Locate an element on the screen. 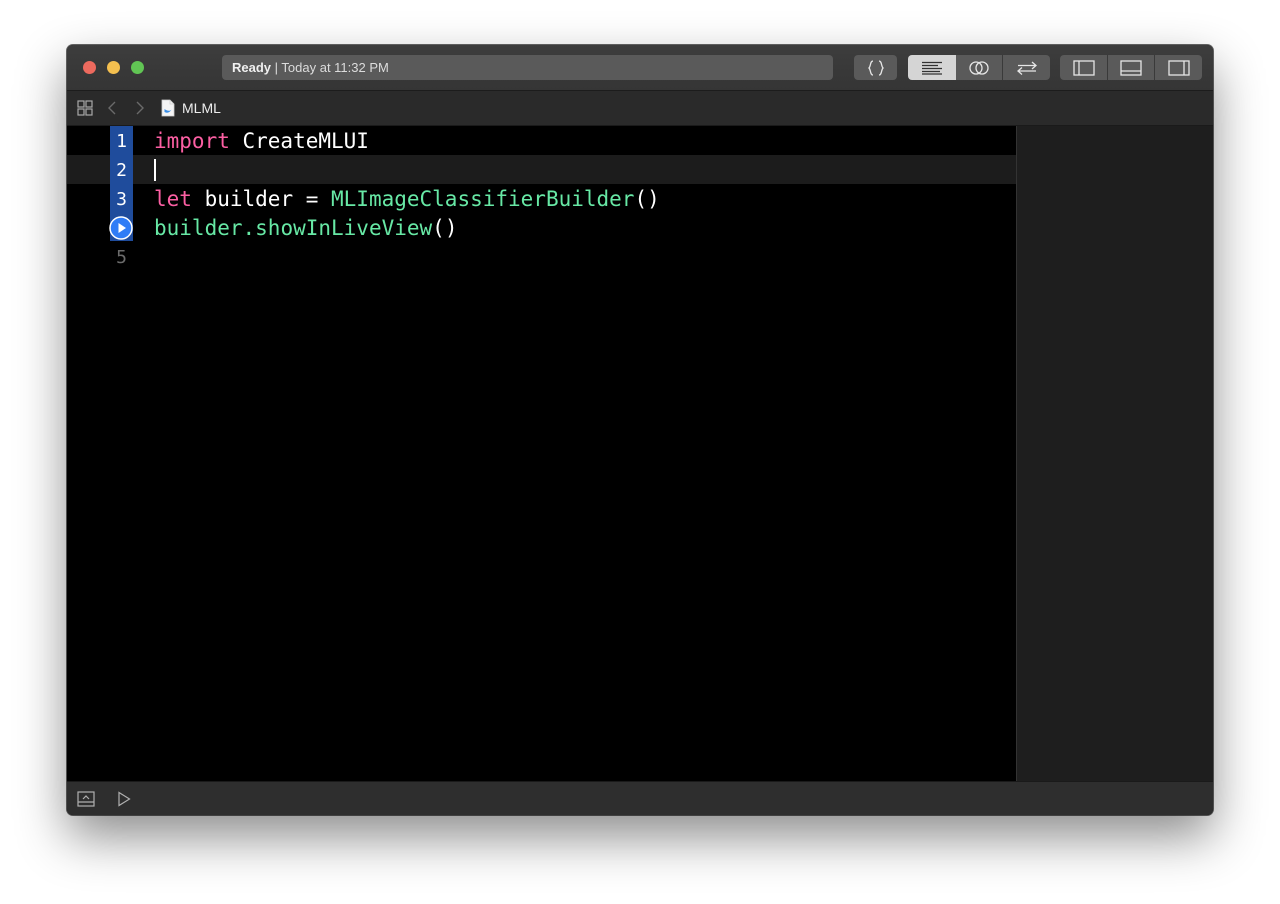  braces-icon is located at coordinates (875, 67).